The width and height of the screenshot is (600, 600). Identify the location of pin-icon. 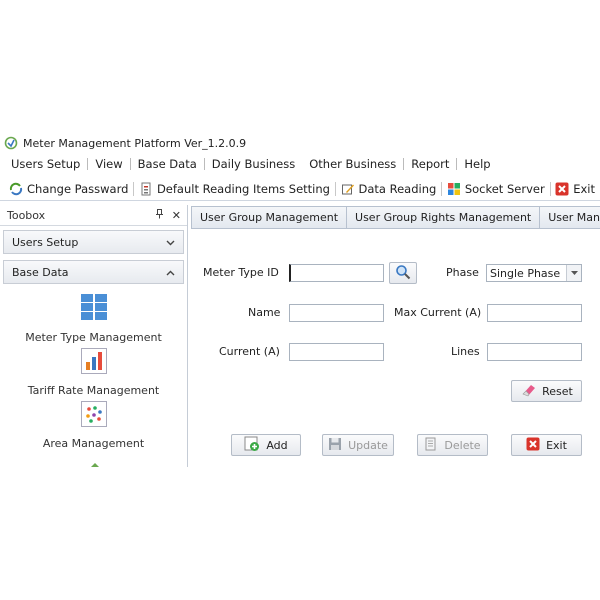
(159, 215).